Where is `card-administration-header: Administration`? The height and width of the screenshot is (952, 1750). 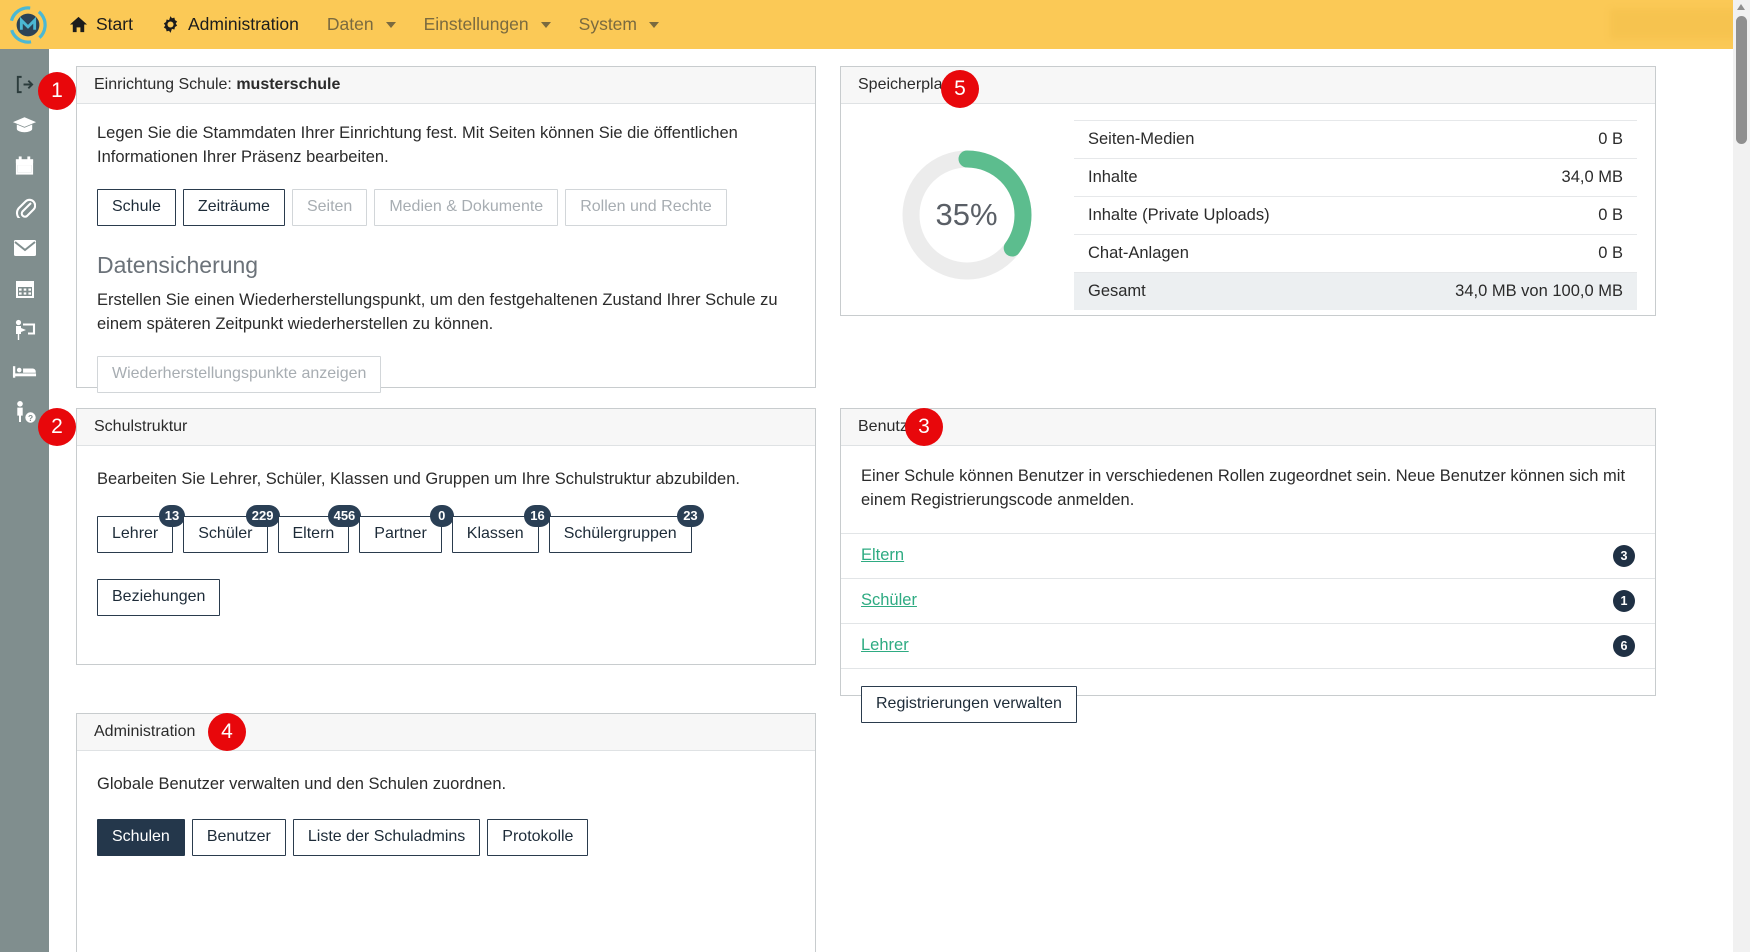 card-administration-header: Administration is located at coordinates (446, 732).